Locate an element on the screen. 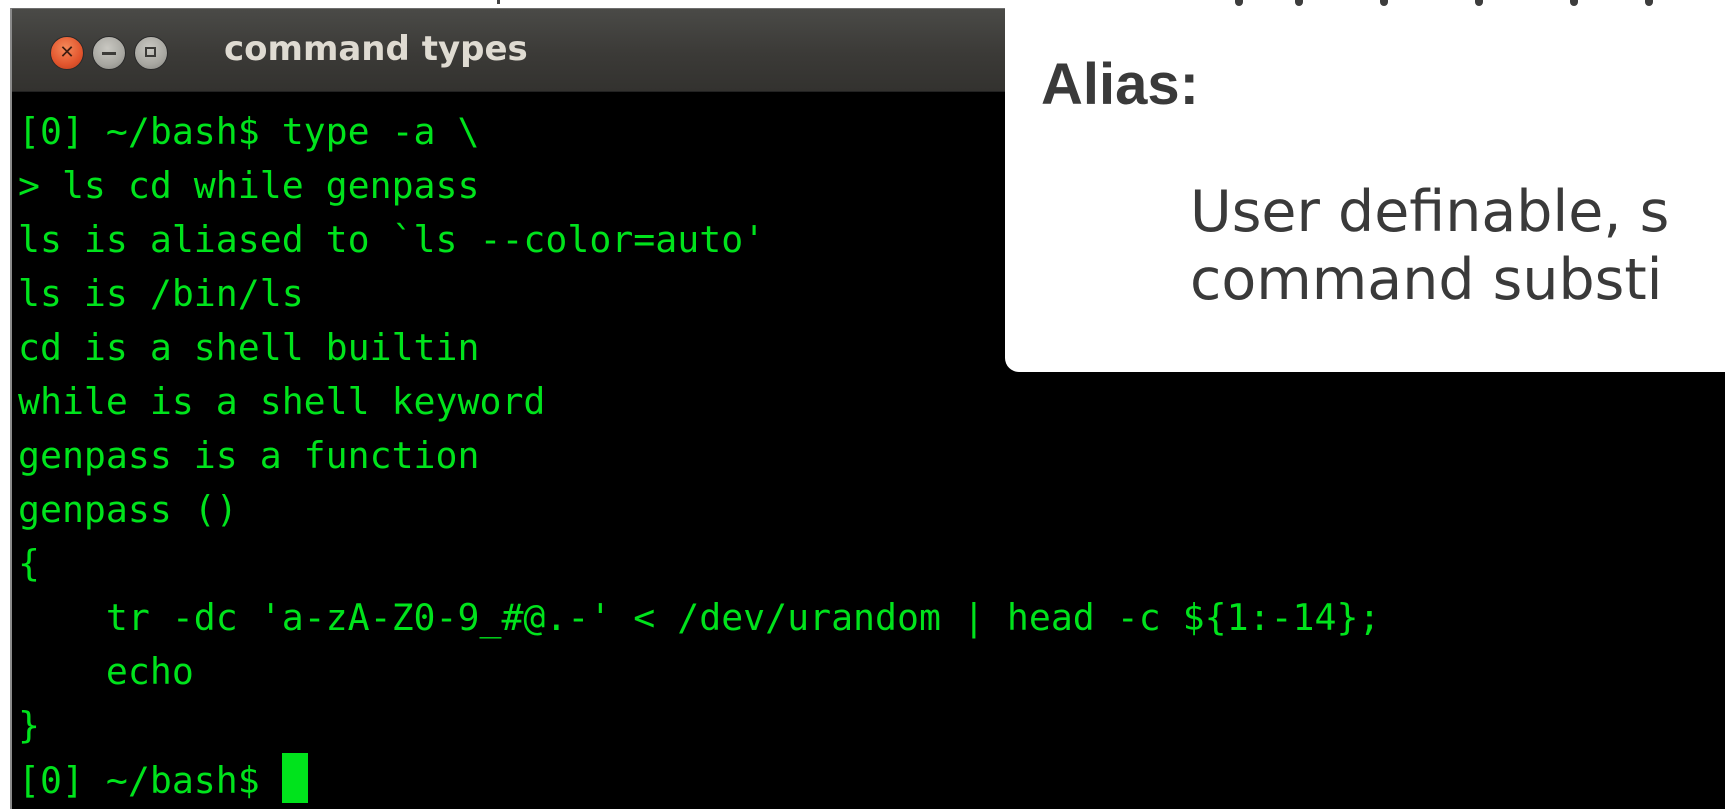 This screenshot has height=809, width=1725. terminal-line: genpass is a function is located at coordinates (249, 455).